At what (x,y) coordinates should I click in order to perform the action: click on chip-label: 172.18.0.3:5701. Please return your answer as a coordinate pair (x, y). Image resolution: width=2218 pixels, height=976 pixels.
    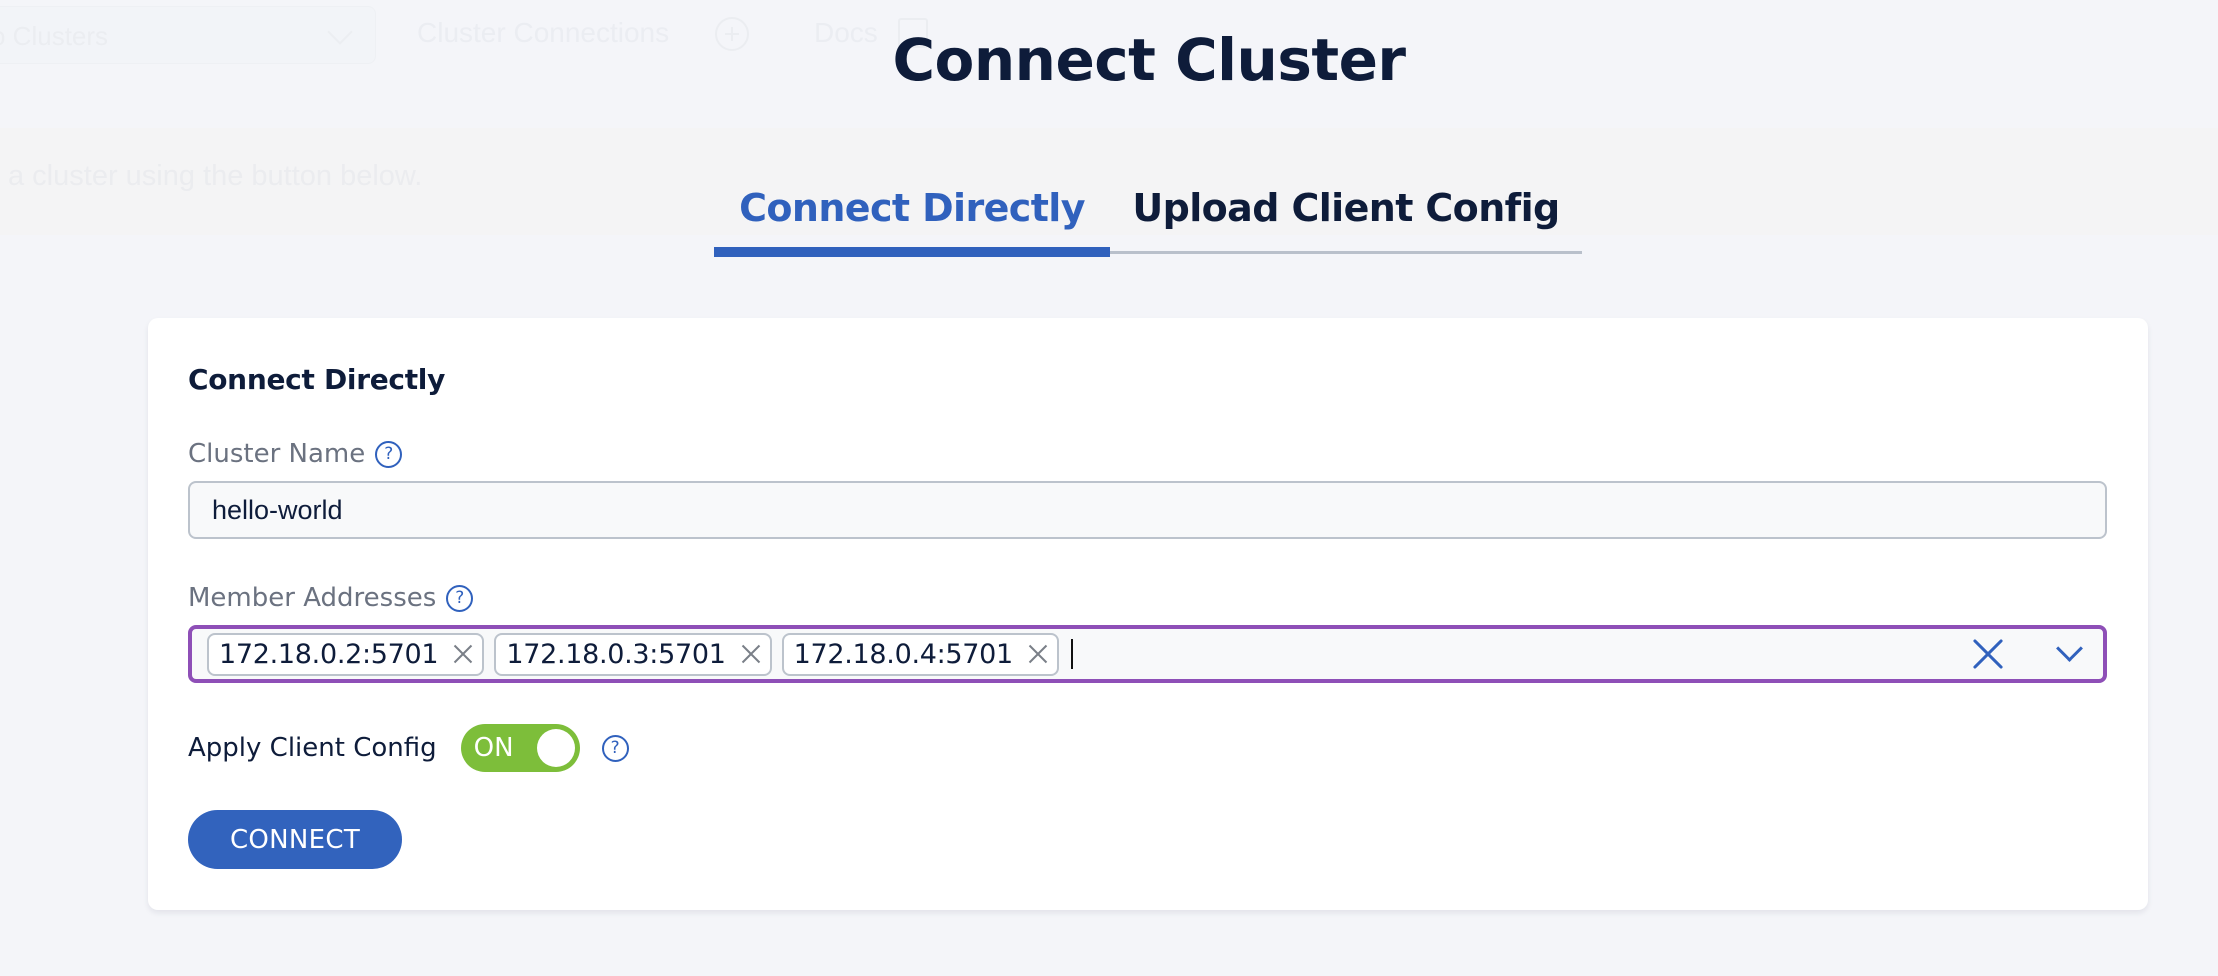
    Looking at the image, I should click on (616, 654).